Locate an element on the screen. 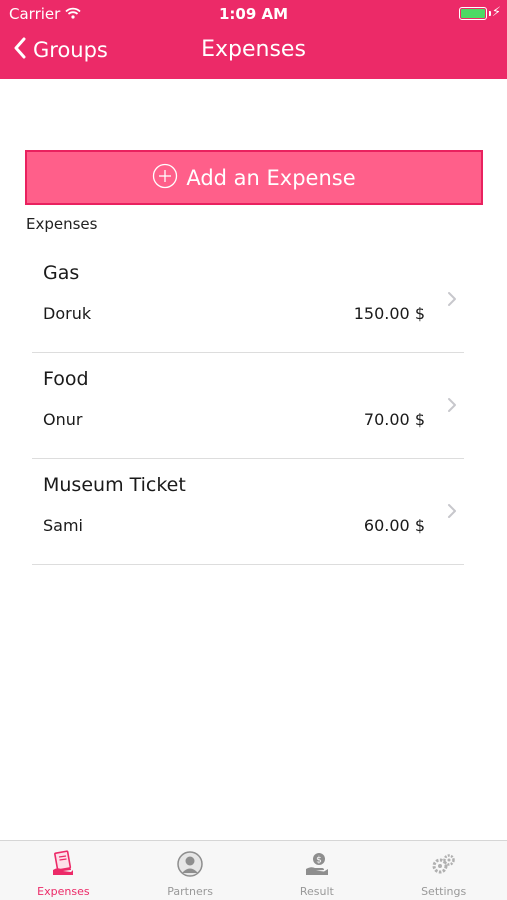 The height and width of the screenshot is (900, 507). back-label: Groups is located at coordinates (70, 50).